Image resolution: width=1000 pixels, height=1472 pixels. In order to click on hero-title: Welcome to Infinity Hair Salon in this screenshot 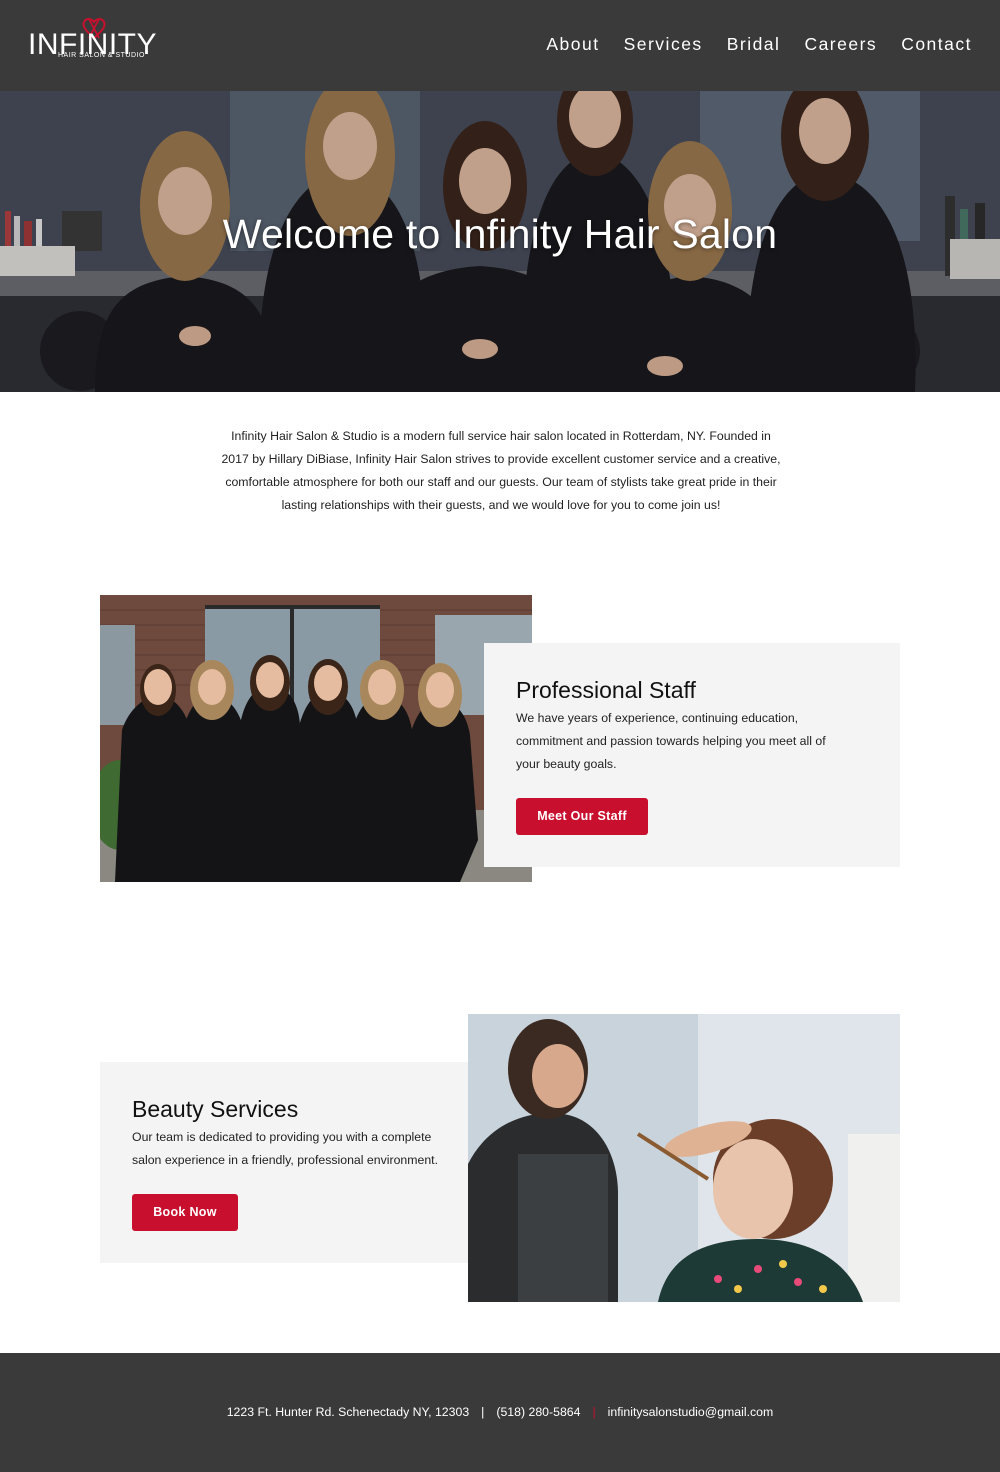, I will do `click(500, 234)`.